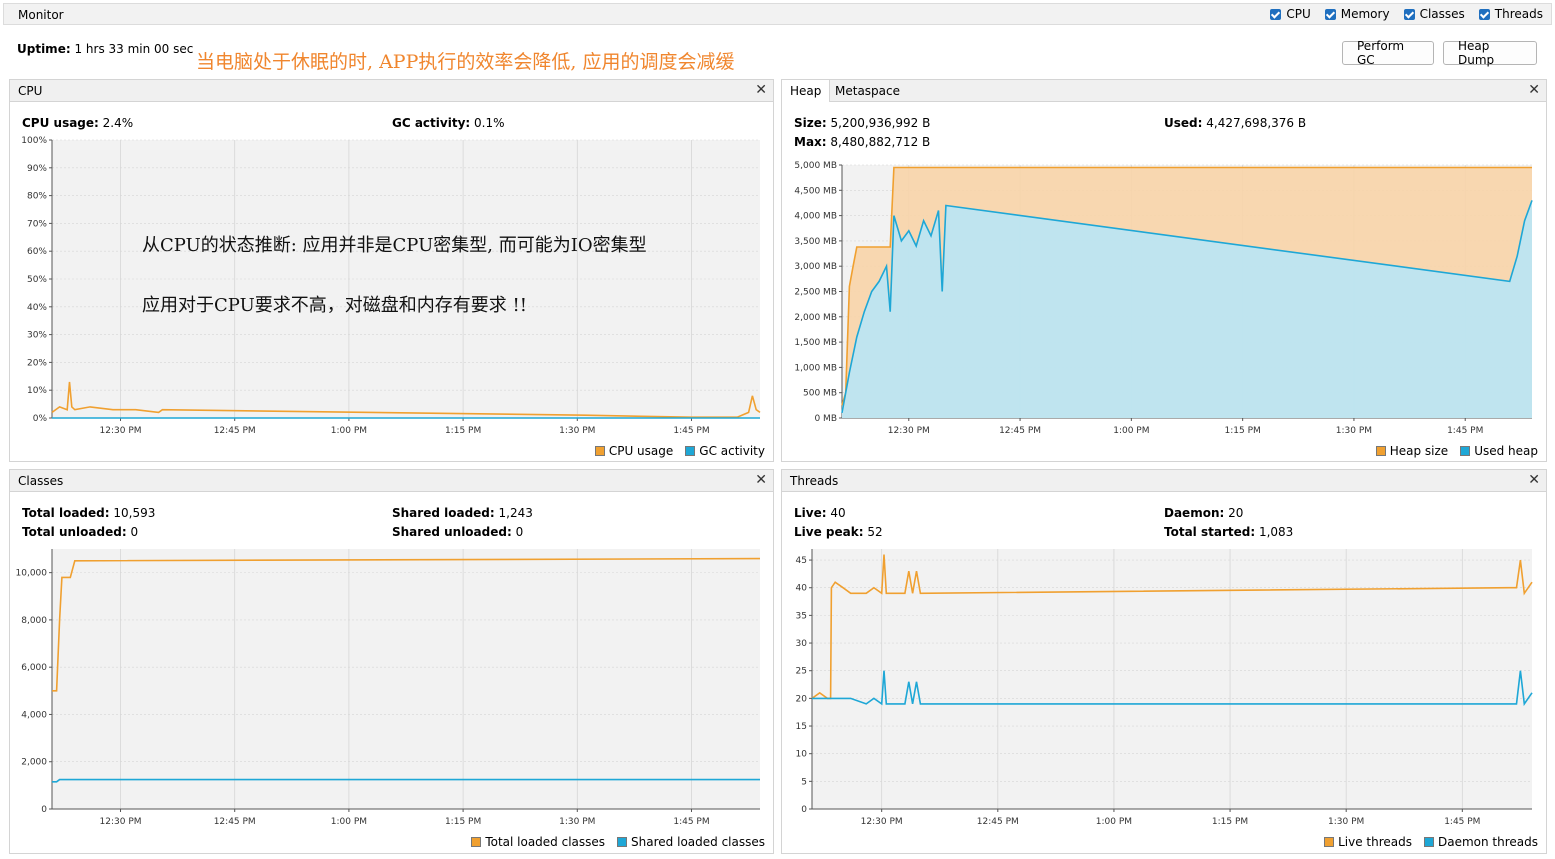 Image resolution: width=1555 pixels, height=859 pixels. Describe the element at coordinates (465, 62) in the screenshot. I see `annotation-banner: 当电脑处于休眠的时, APP执行的效率会降低, 应用的调度会减缓` at that location.